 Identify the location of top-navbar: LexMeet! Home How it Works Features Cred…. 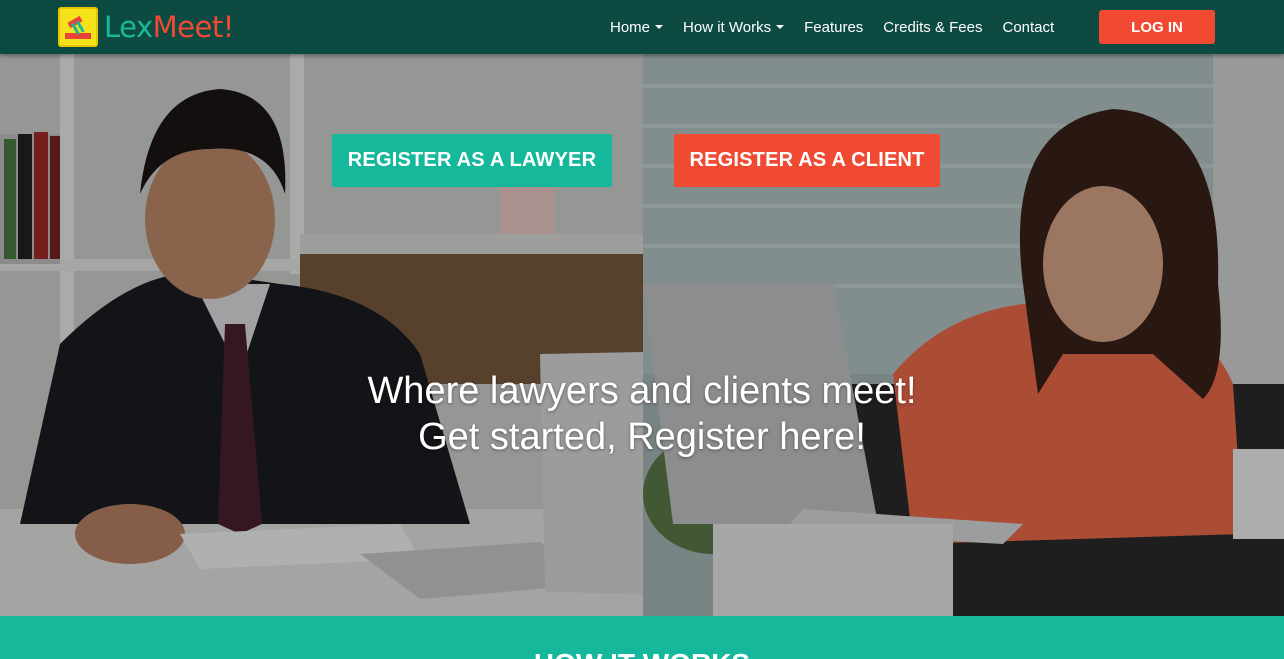
(642, 27).